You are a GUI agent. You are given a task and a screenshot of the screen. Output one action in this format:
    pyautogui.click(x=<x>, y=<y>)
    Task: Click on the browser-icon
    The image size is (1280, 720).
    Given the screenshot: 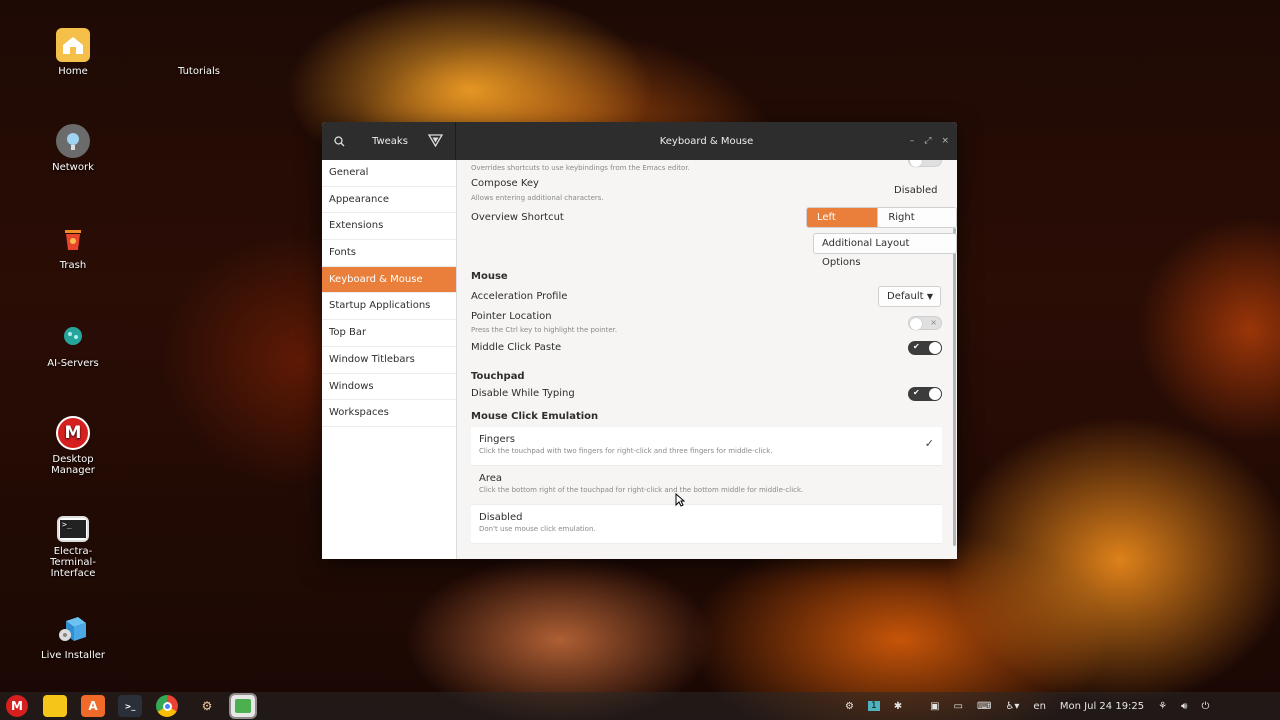 What is the action you would take?
    pyautogui.click(x=167, y=706)
    